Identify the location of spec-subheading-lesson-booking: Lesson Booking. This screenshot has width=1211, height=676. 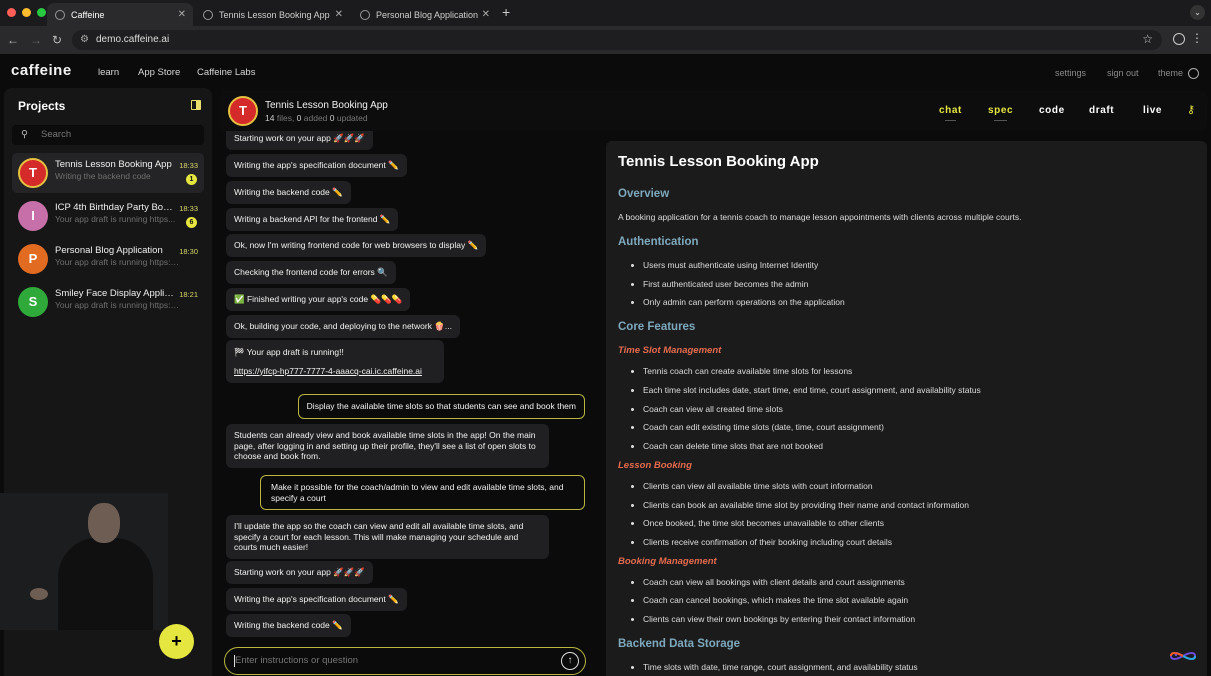
(655, 465).